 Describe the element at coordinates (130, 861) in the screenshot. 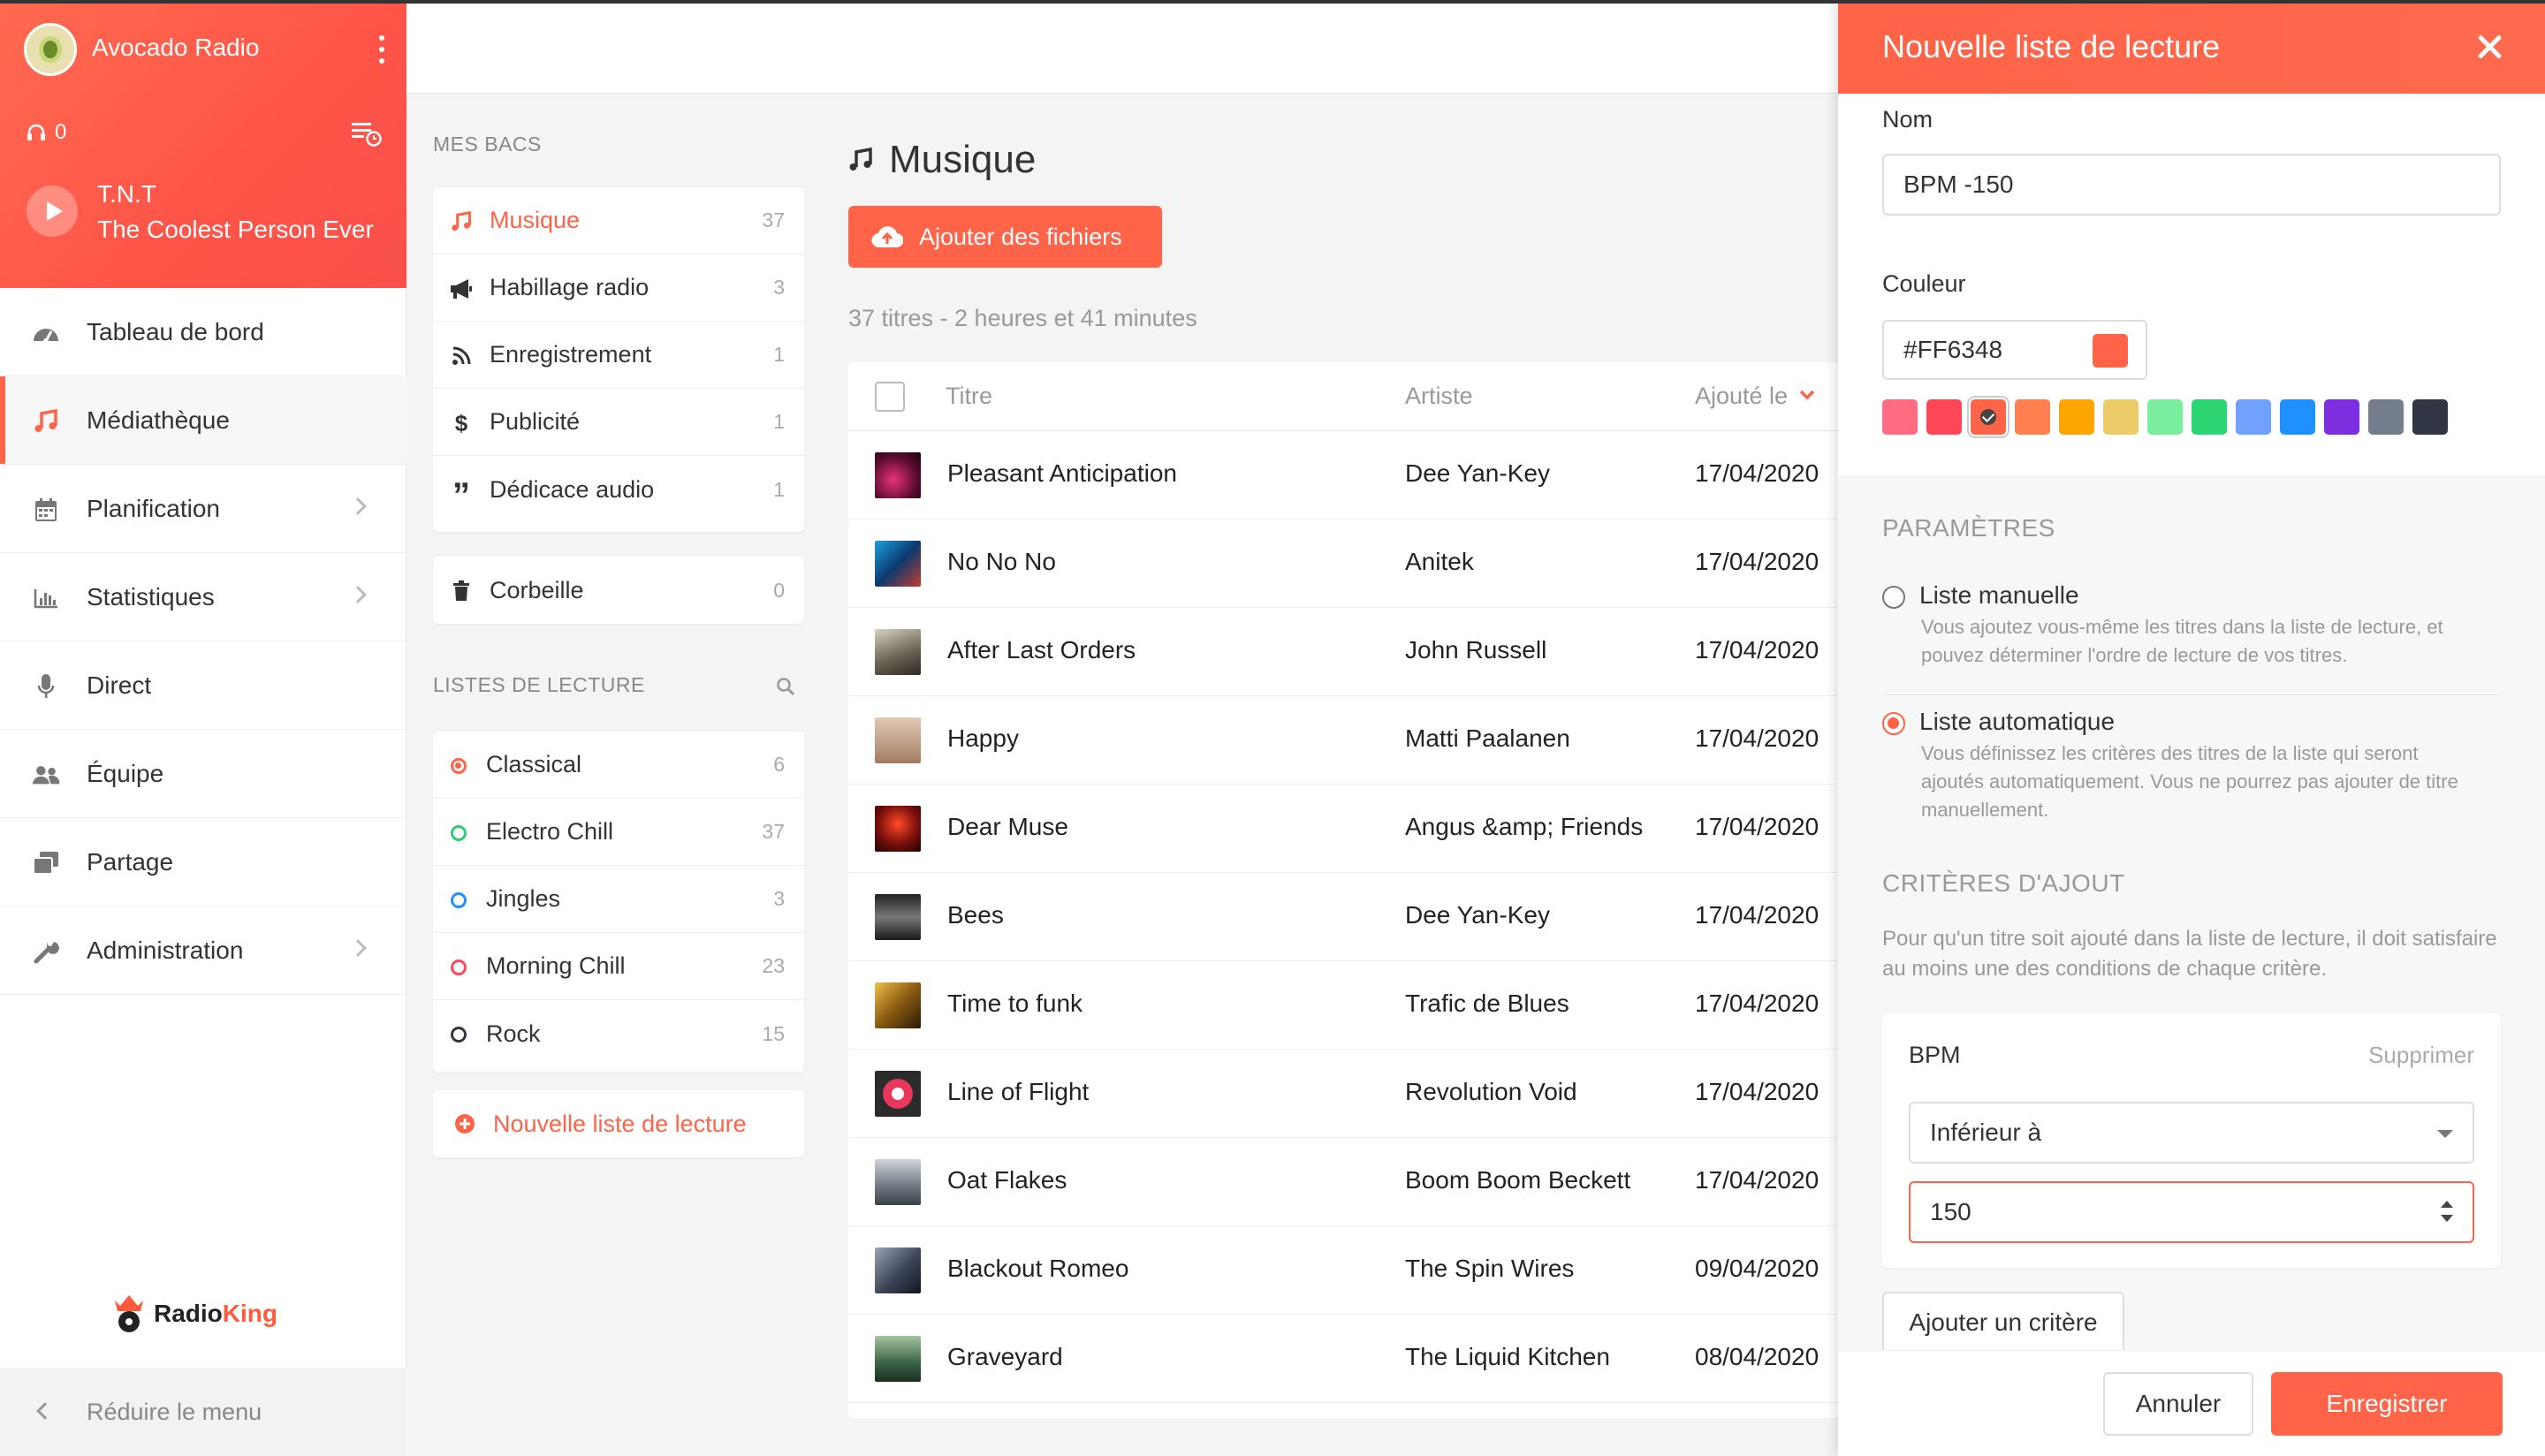

I see `nav-label: Partage` at that location.